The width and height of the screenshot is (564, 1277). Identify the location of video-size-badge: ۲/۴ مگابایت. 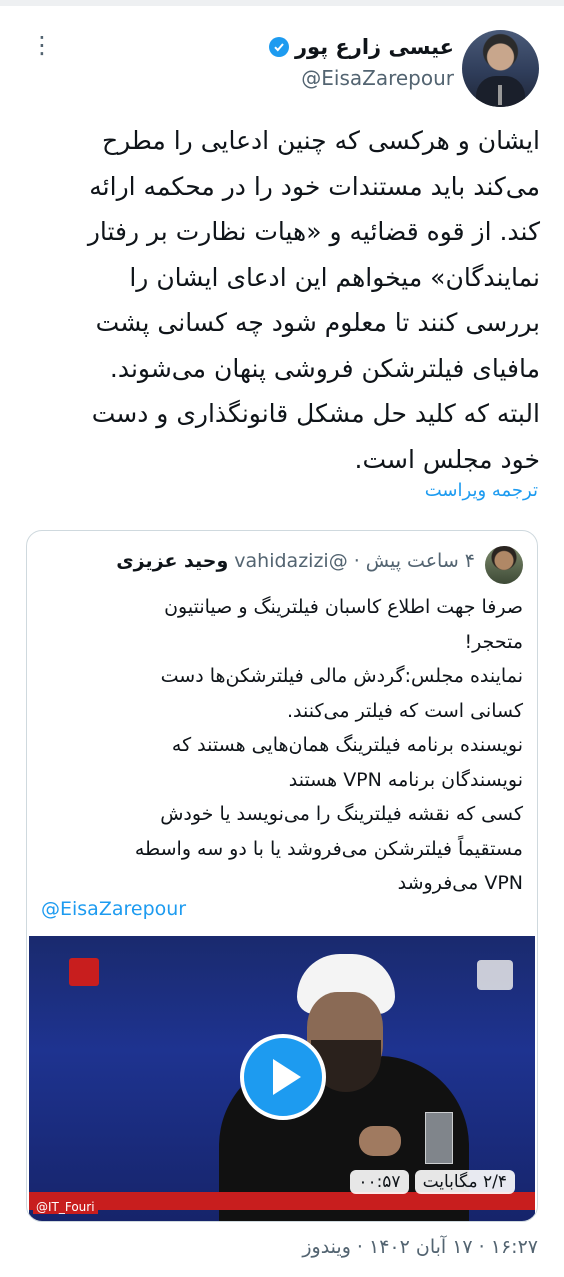
(464, 1182).